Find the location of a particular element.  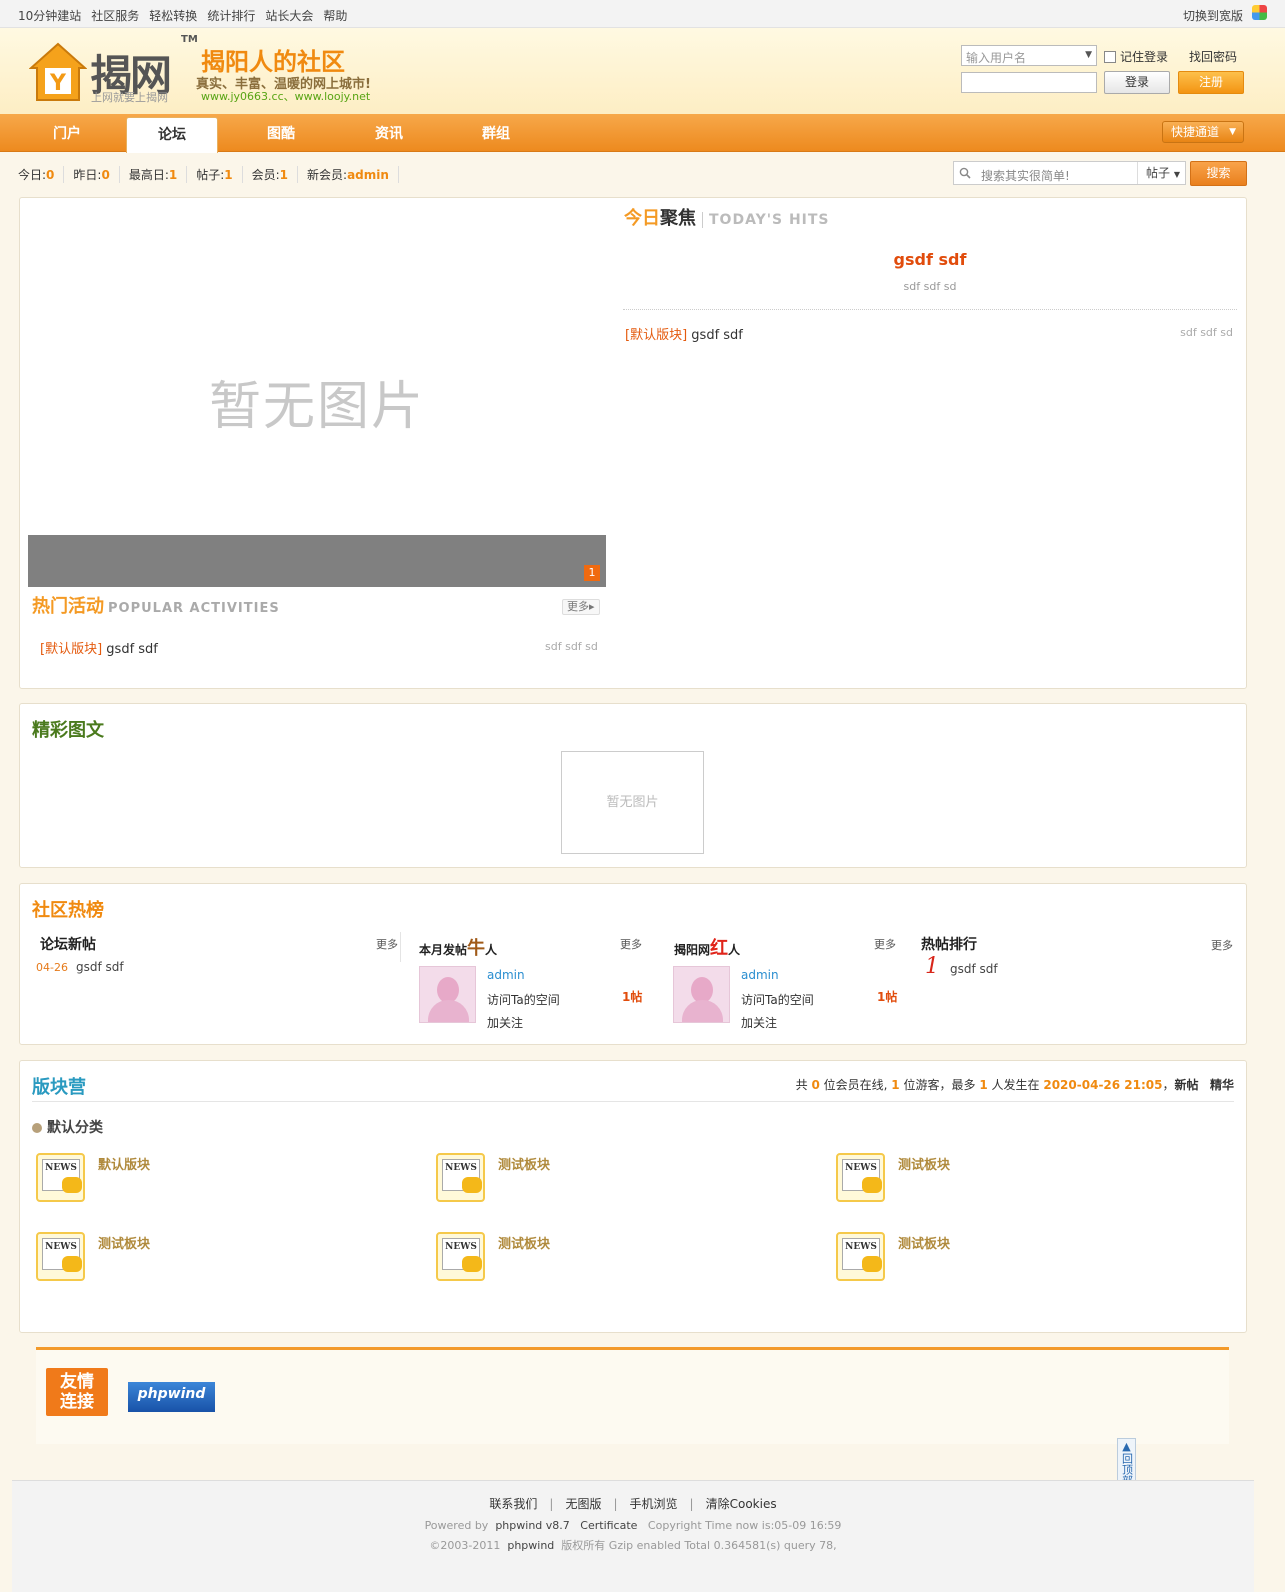

digest-link: 精华 is located at coordinates (1222, 1085).